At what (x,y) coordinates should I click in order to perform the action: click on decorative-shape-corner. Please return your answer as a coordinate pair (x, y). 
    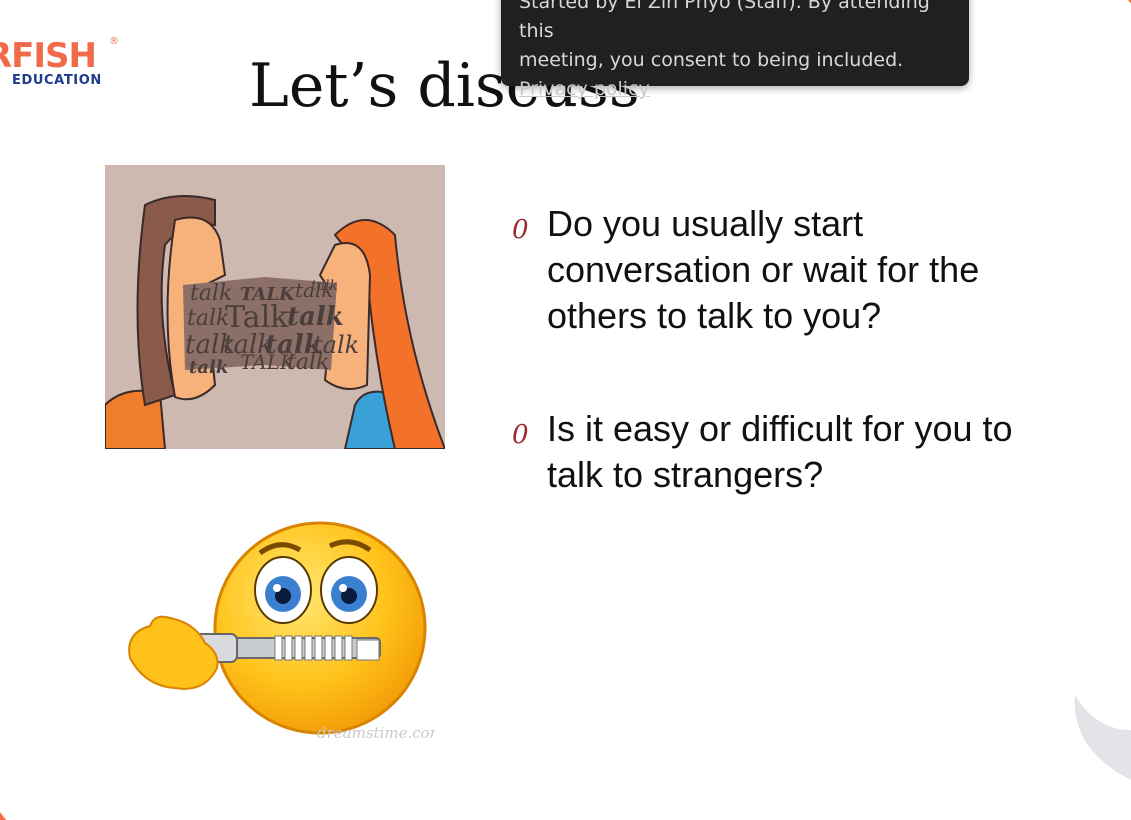
    Looking at the image, I should click on (3, 816).